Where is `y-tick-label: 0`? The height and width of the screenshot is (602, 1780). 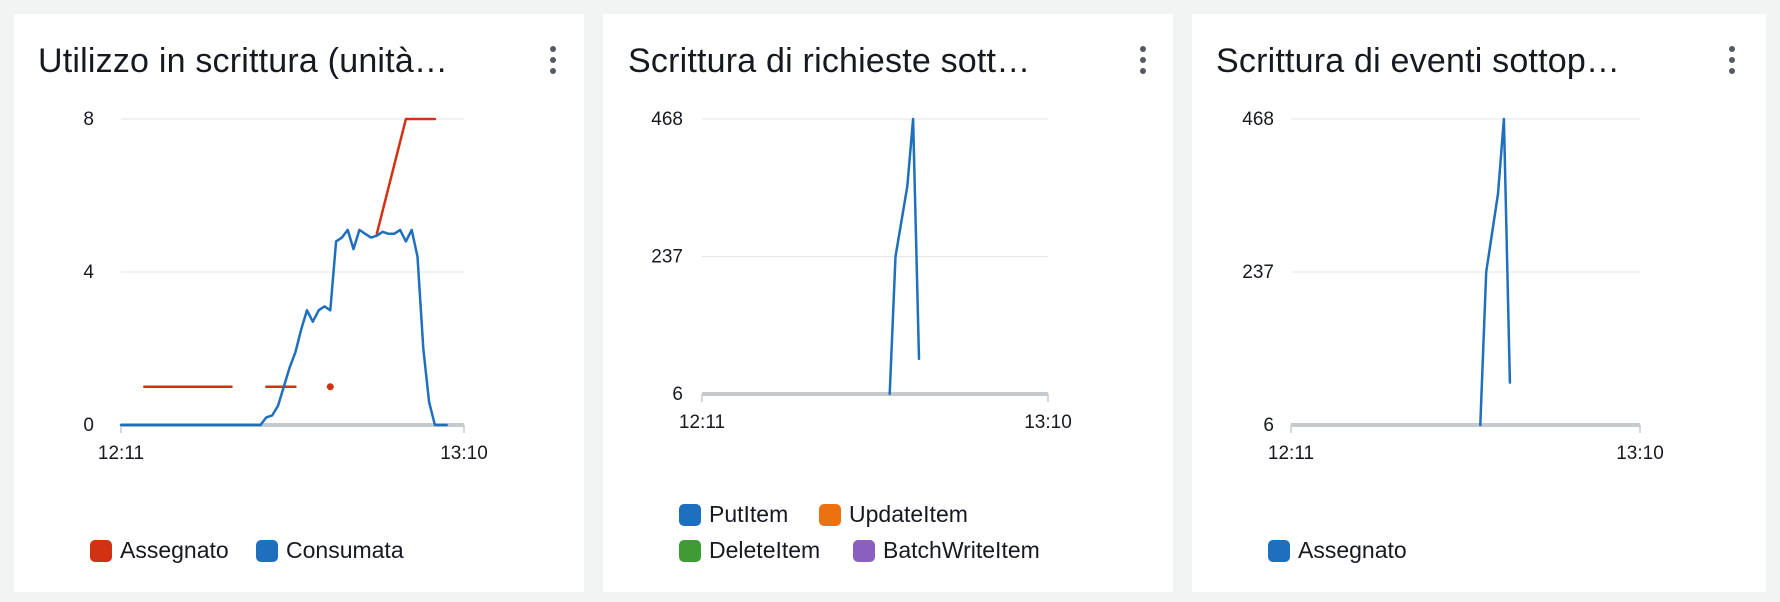
y-tick-label: 0 is located at coordinates (88, 425).